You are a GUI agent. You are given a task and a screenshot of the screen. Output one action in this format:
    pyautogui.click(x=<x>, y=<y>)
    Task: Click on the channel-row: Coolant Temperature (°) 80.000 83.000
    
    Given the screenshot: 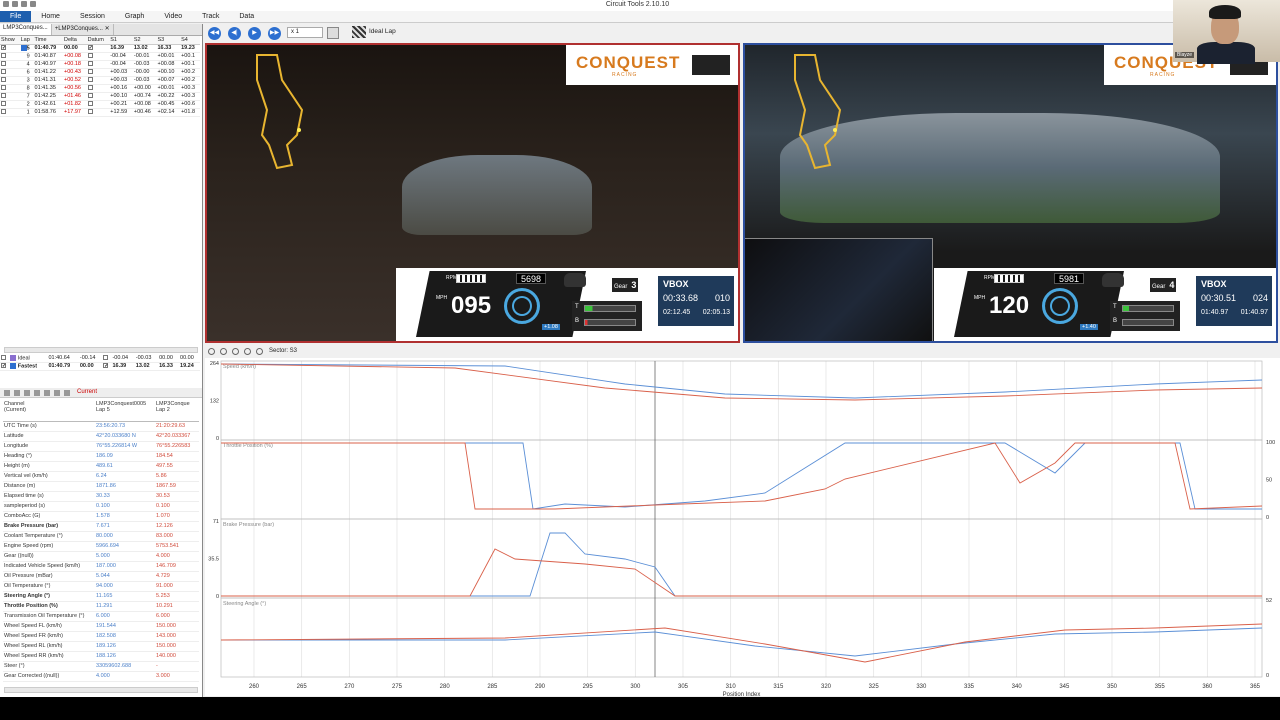 What is the action you would take?
    pyautogui.click(x=101, y=536)
    